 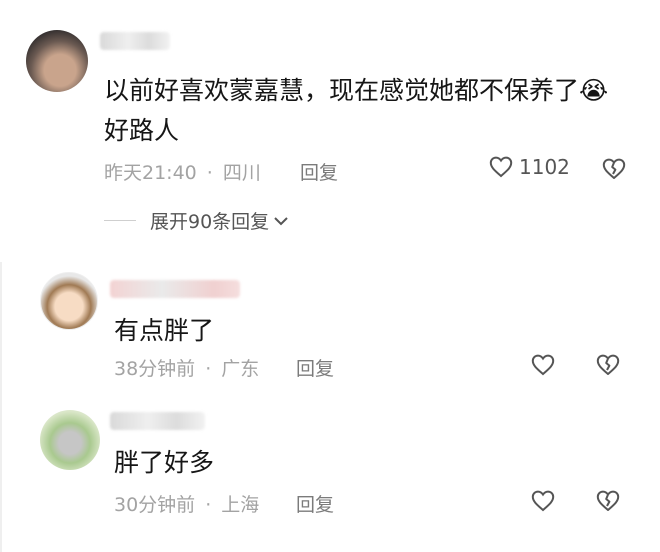 I want to click on reply-meta: 38分钟前 · 广东, so click(x=186, y=367).